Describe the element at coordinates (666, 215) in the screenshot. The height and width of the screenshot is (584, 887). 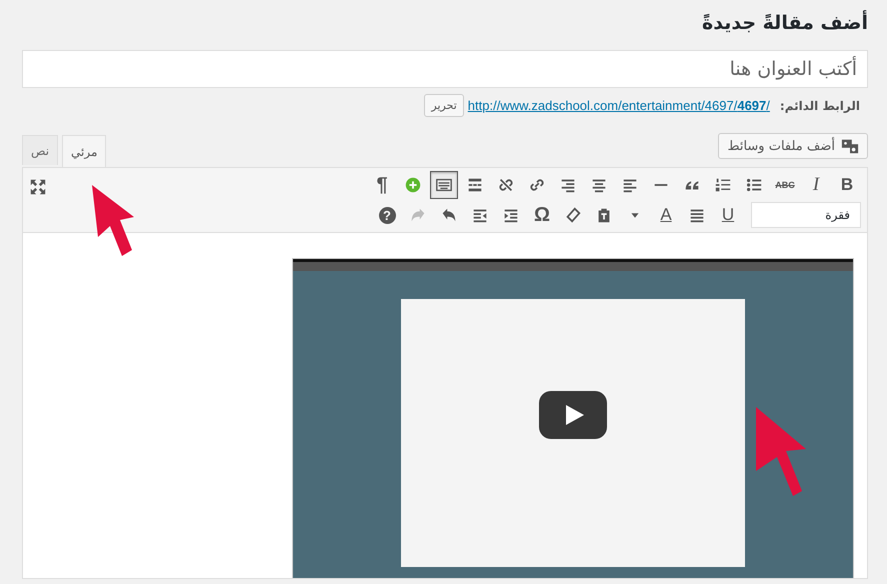
I see `toolbar-button: A` at that location.